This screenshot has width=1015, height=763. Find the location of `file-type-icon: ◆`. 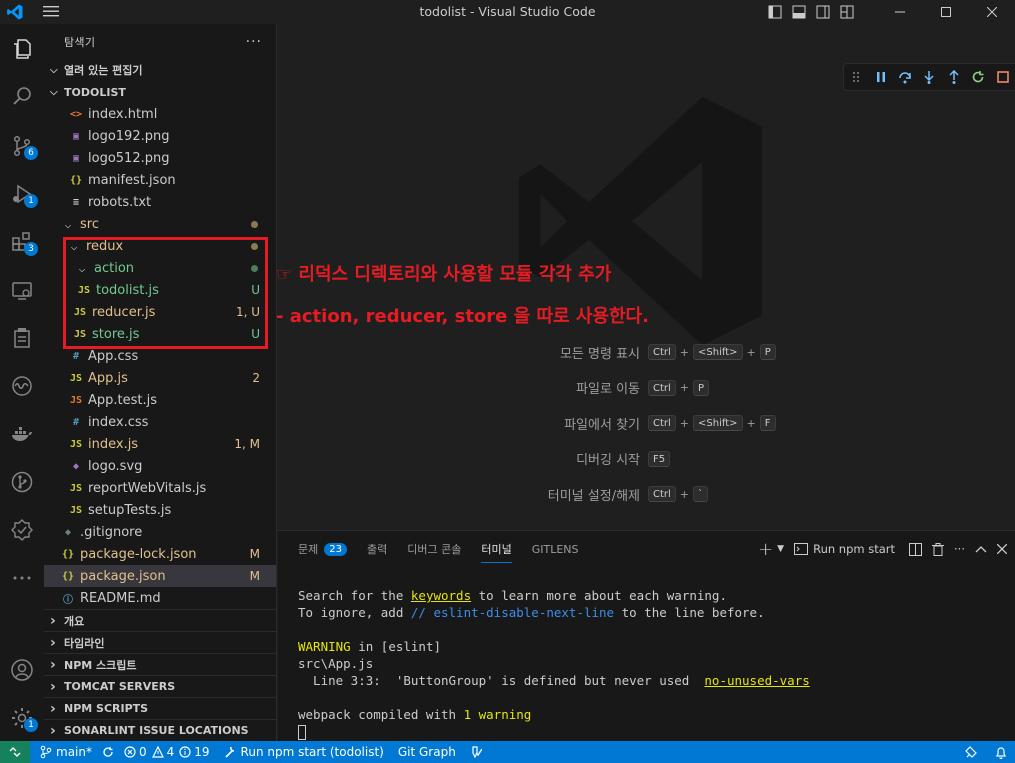

file-type-icon: ◆ is located at coordinates (76, 466).